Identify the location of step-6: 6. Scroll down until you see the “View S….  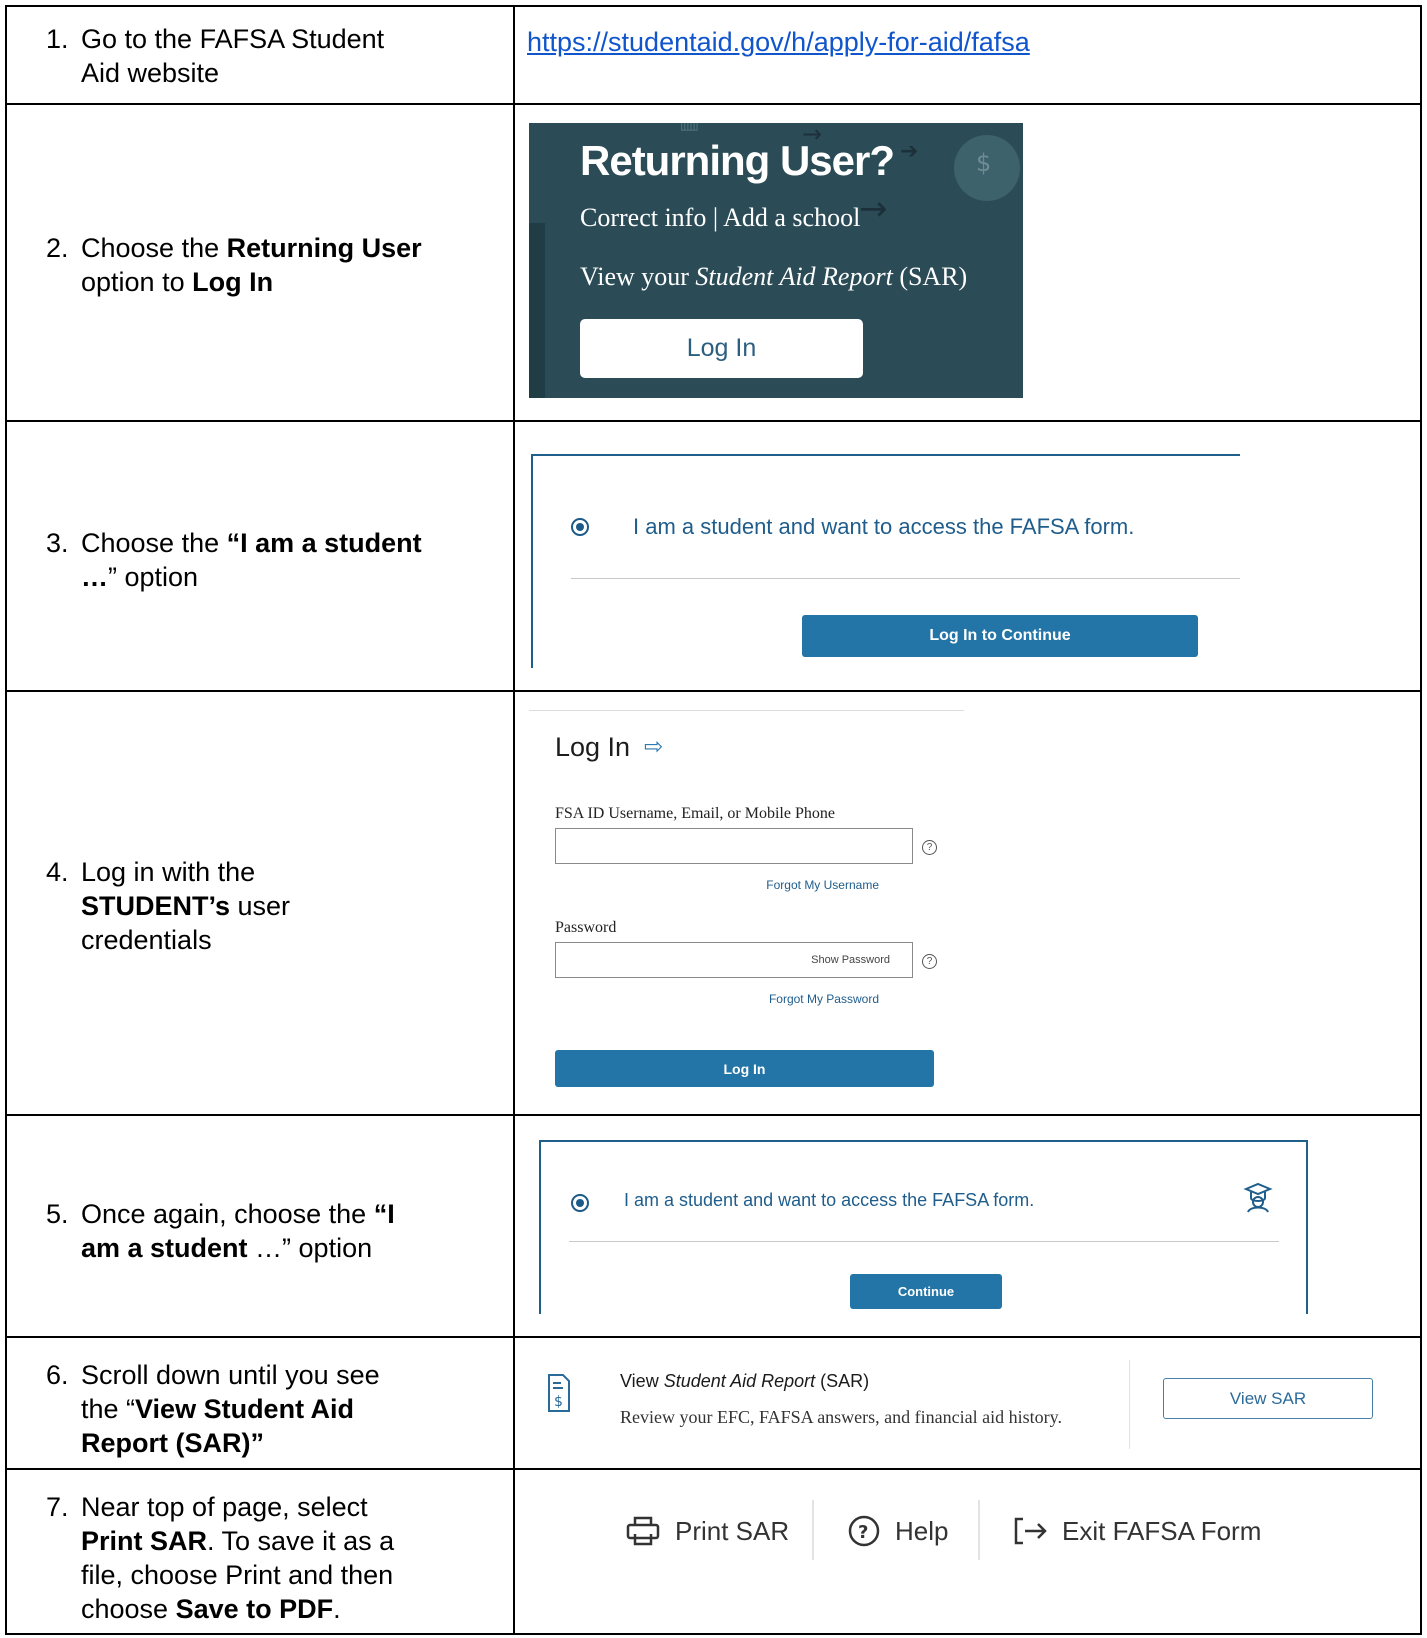
(213, 1409).